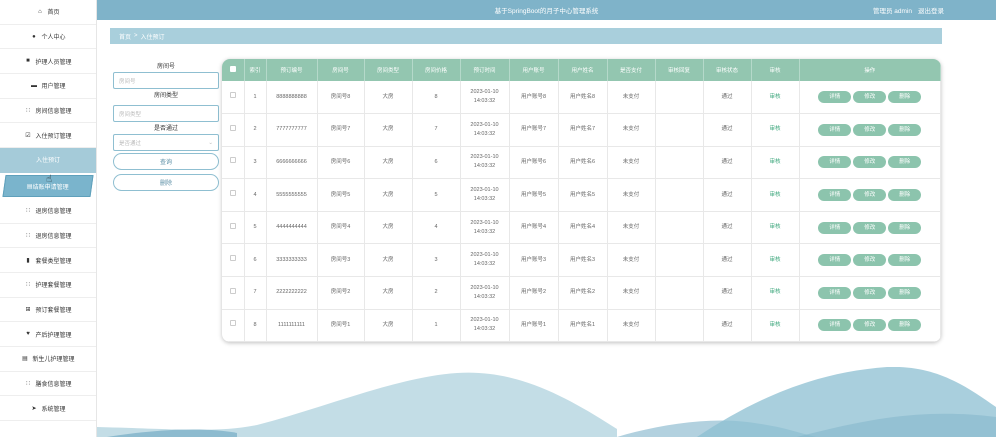  Describe the element at coordinates (534, 293) in the screenshot. I see `cell-account: 用户账号2` at that location.